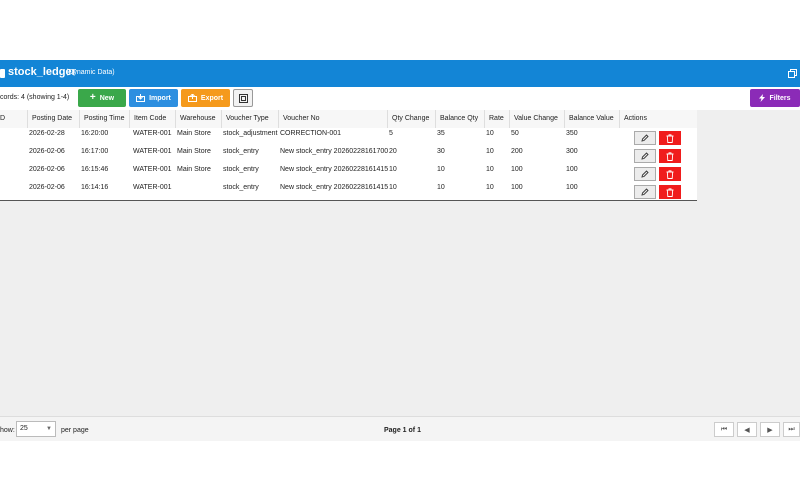  I want to click on cell-balance-value: 300, so click(572, 151).